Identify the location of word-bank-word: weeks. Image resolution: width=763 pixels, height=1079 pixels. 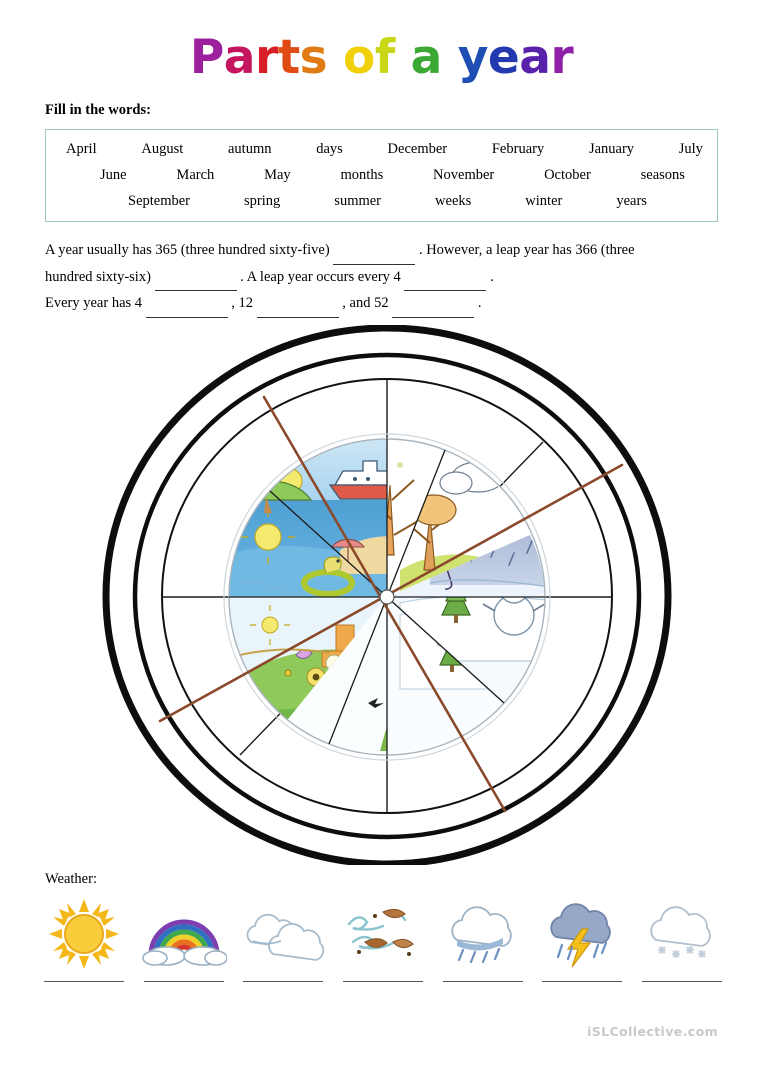
(453, 201).